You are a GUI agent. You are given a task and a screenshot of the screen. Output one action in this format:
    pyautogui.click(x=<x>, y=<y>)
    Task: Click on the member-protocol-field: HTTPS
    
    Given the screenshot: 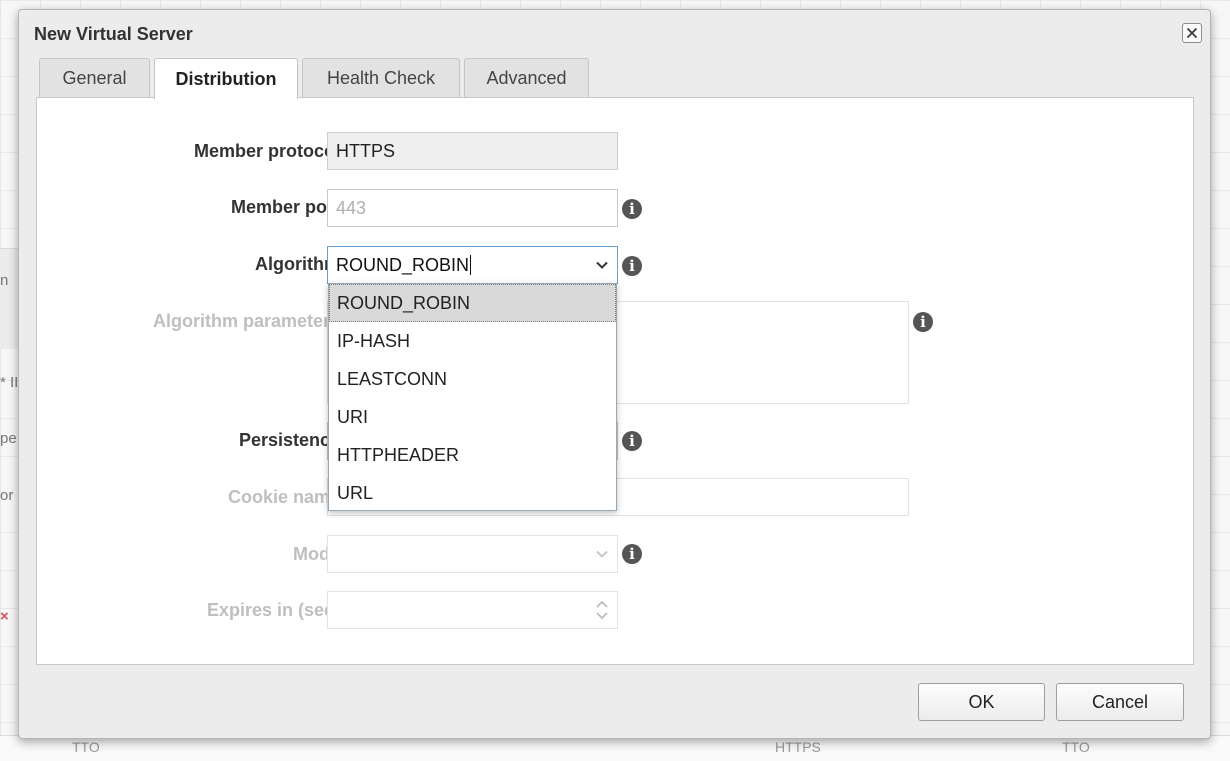 What is the action you would take?
    pyautogui.click(x=472, y=151)
    